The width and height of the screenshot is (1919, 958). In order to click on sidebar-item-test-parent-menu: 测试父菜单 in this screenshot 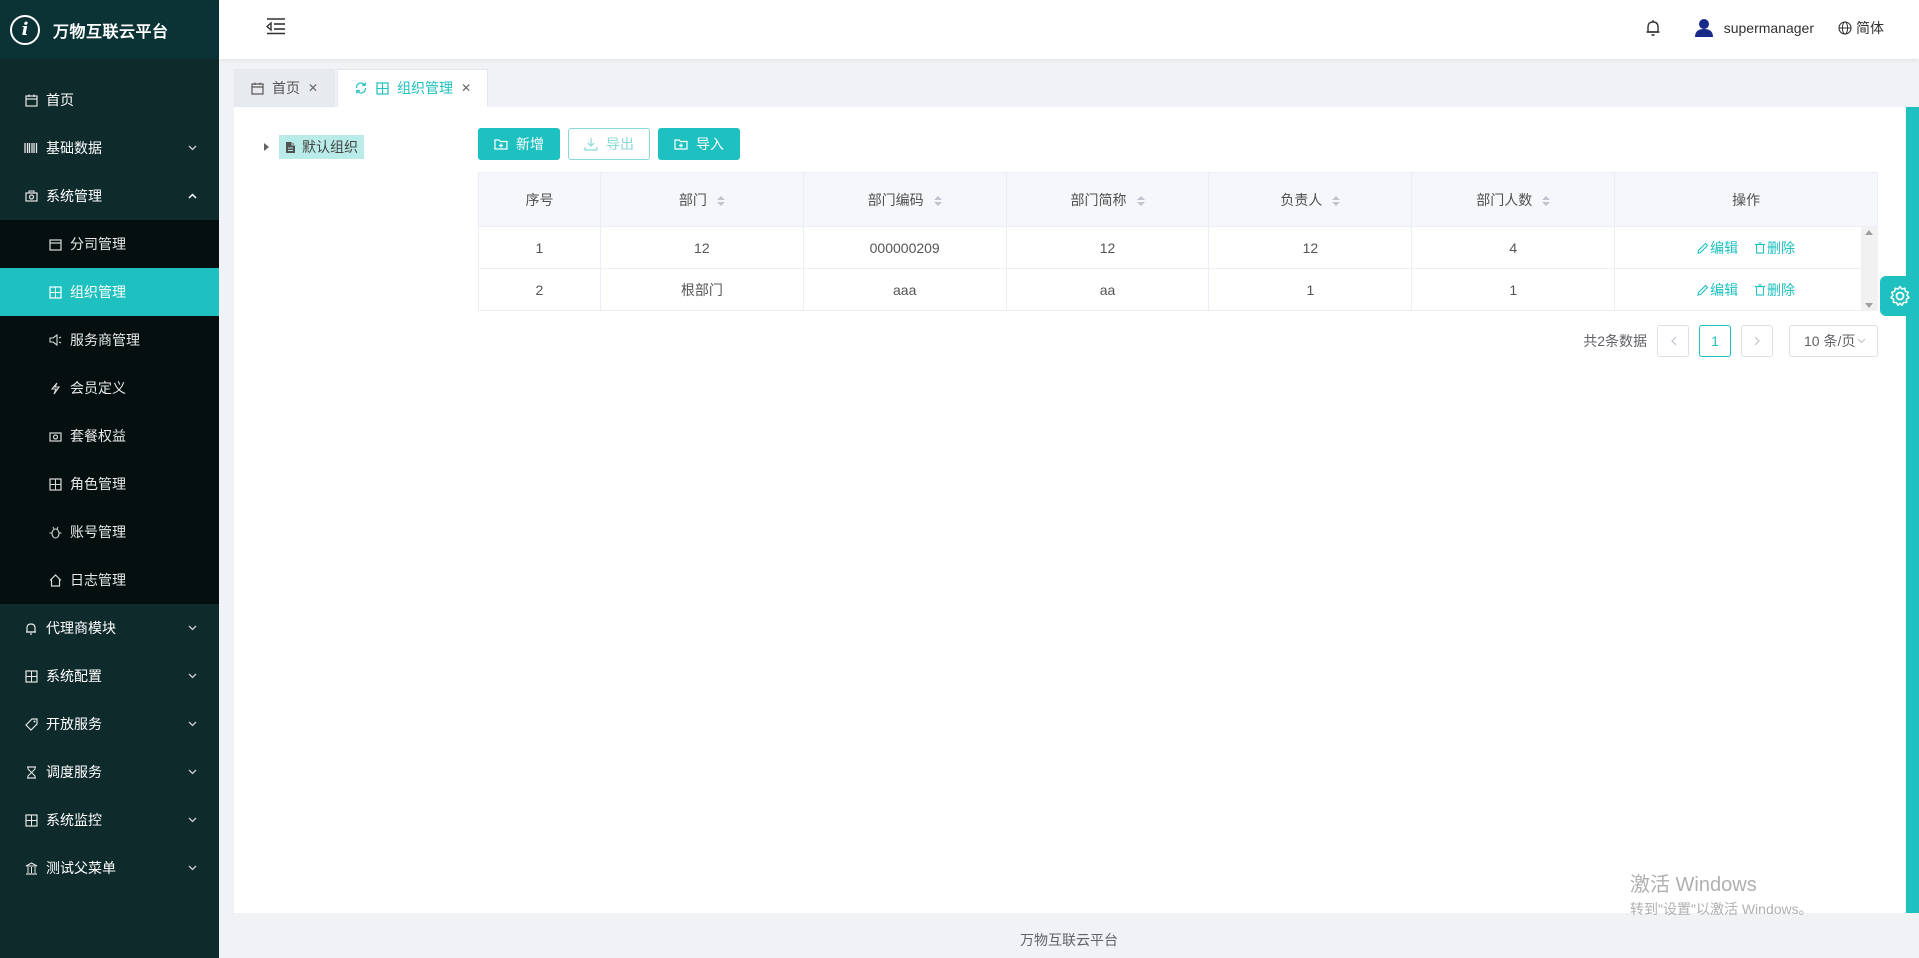, I will do `click(109, 868)`.